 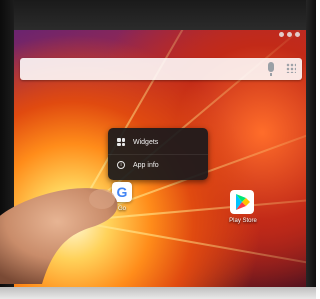 I want to click on menu-item-label: Widgets, so click(x=146, y=142).